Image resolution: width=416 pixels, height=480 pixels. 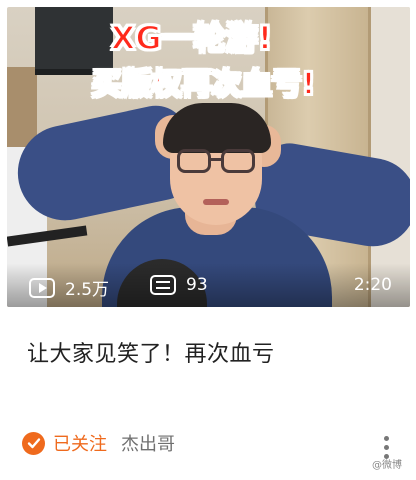 What do you see at coordinates (179, 285) in the screenshot?
I see `comment-count: 93` at bounding box center [179, 285].